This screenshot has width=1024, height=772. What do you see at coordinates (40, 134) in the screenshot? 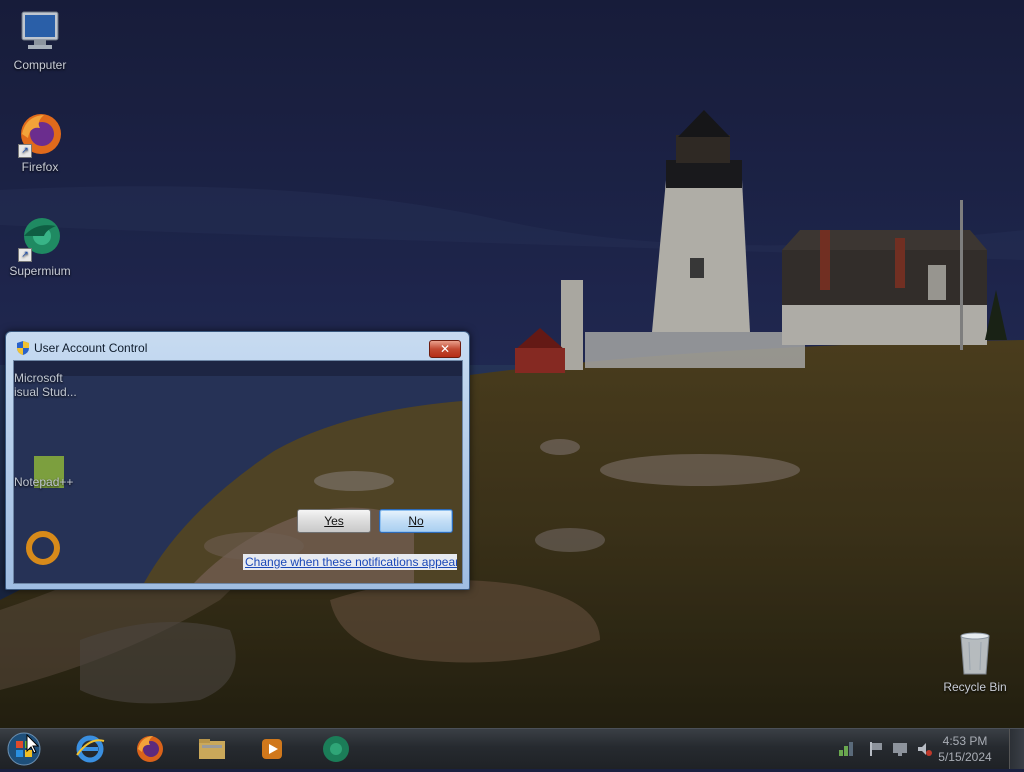
I see `firefox-icon: ↗` at bounding box center [40, 134].